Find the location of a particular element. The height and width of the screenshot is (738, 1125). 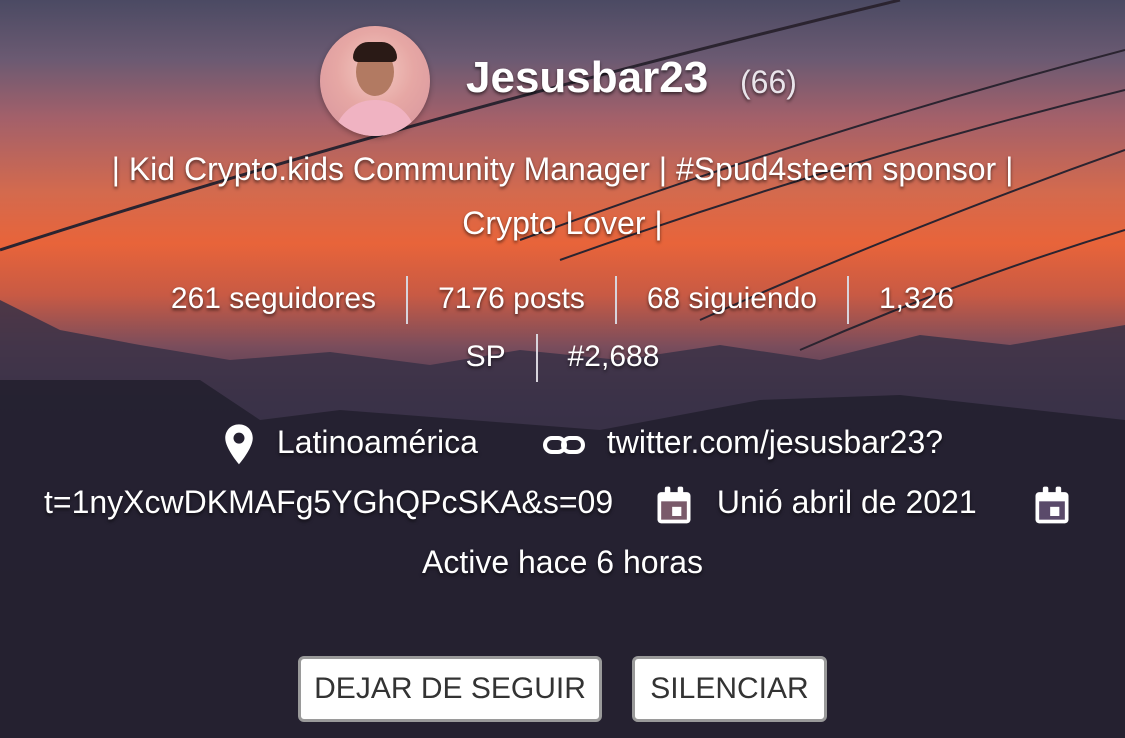

joined-date: Unió abril de 2021 is located at coordinates (846, 502).